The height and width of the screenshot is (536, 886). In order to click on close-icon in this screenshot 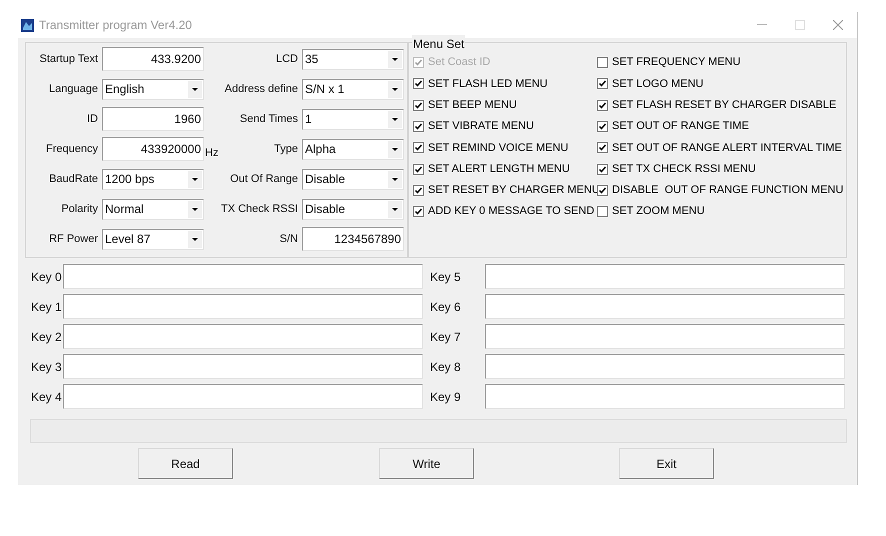, I will do `click(838, 25)`.